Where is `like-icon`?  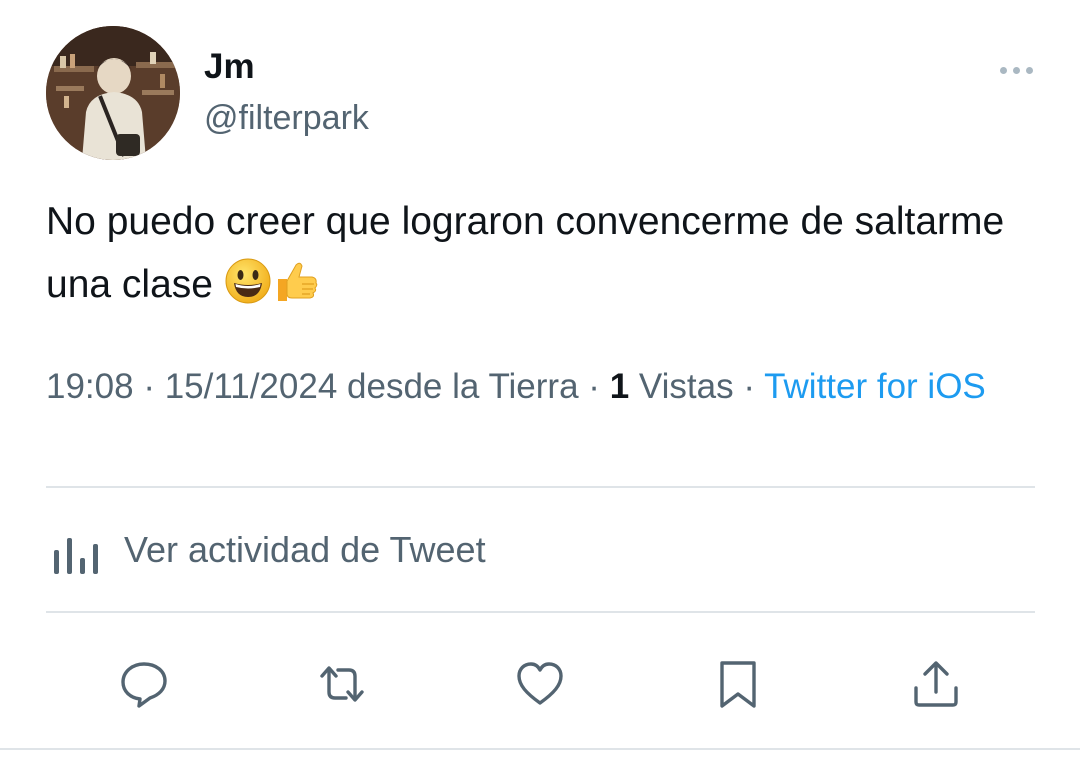 like-icon is located at coordinates (540, 683).